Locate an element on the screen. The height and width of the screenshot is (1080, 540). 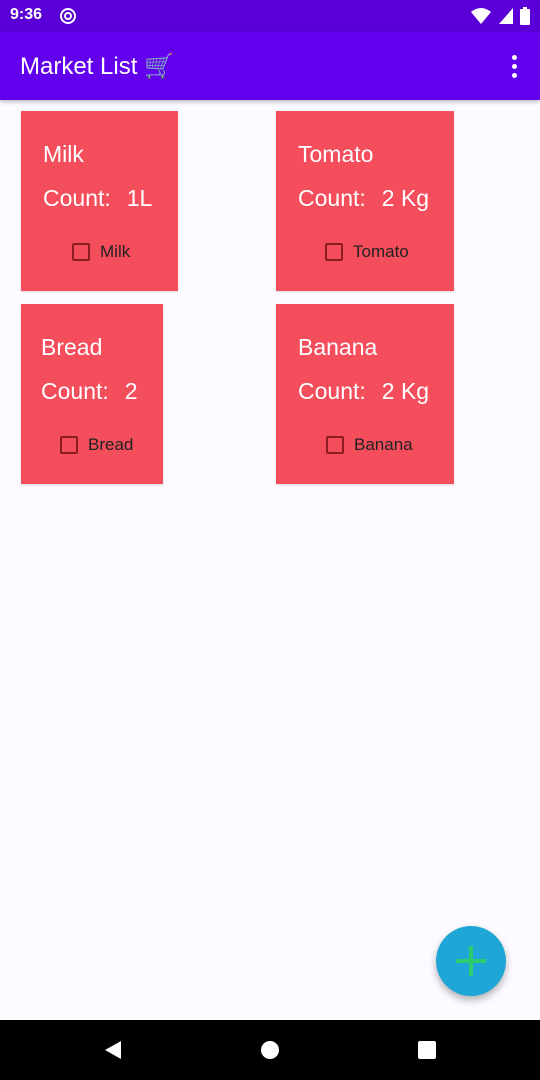
system-navigation-bar is located at coordinates (270, 1050).